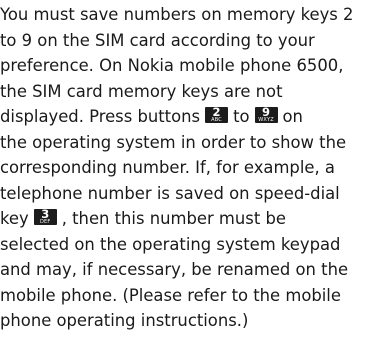 Image resolution: width=379 pixels, height=348 pixels. I want to click on text-line: telephone number is saved on speed-dial, so click(170, 193).